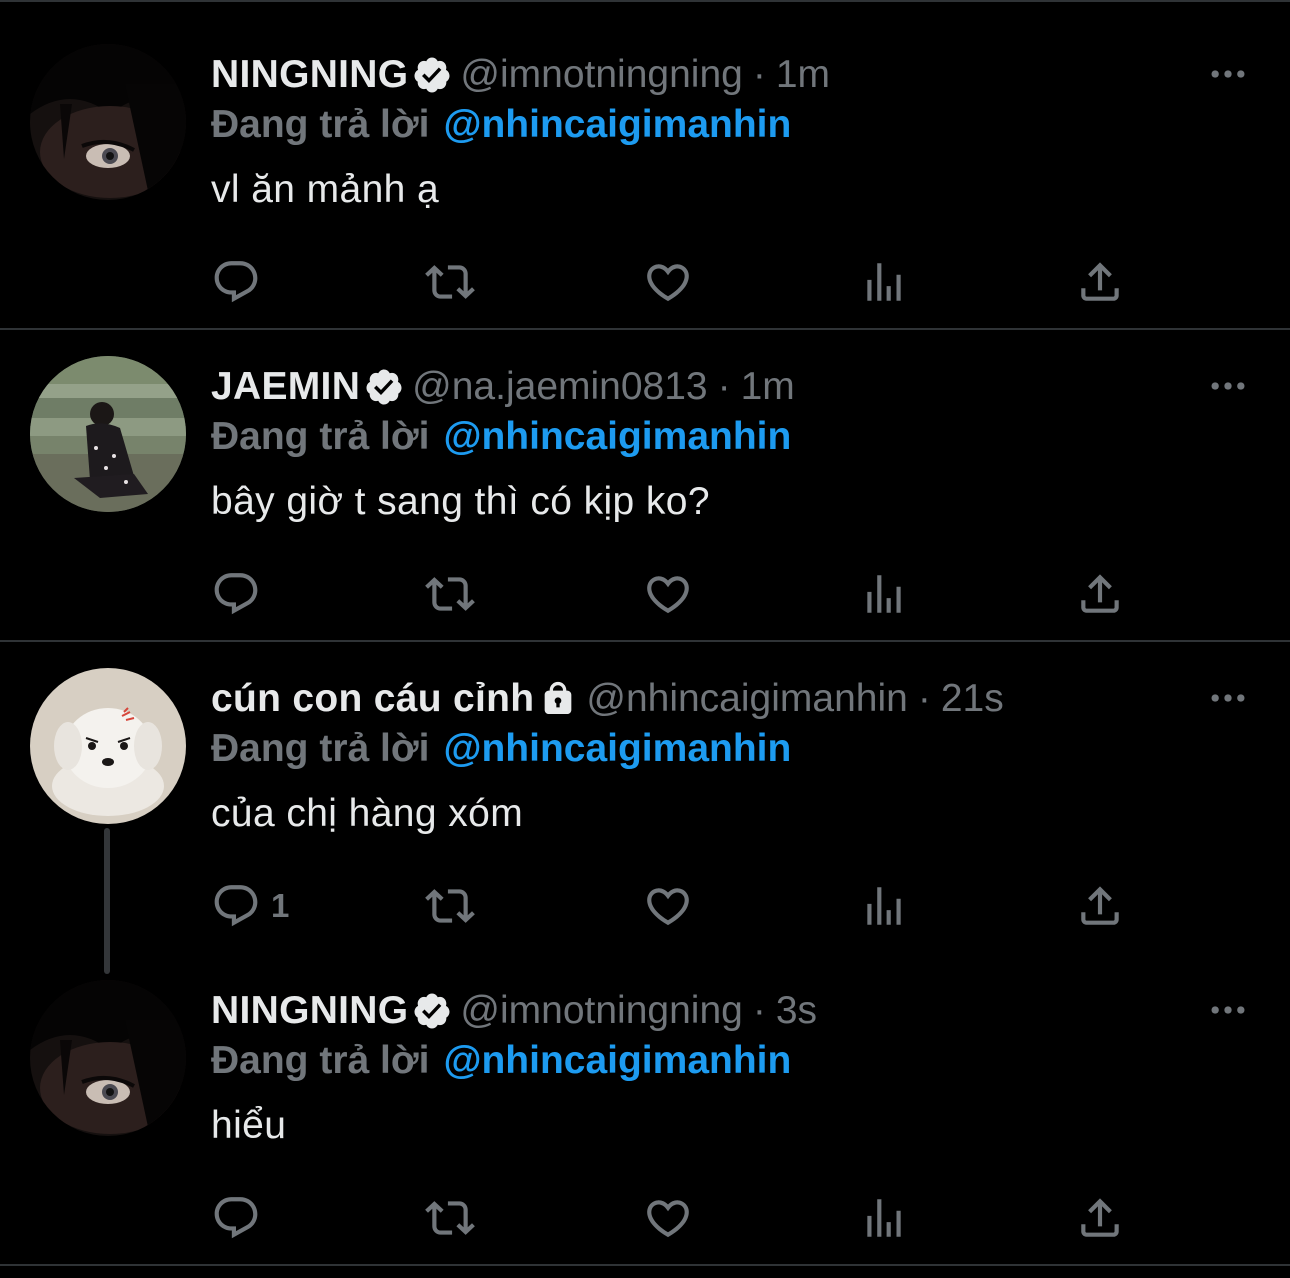 Image resolution: width=1290 pixels, height=1278 pixels. What do you see at coordinates (972, 699) in the screenshot?
I see `timestamp: 21s` at bounding box center [972, 699].